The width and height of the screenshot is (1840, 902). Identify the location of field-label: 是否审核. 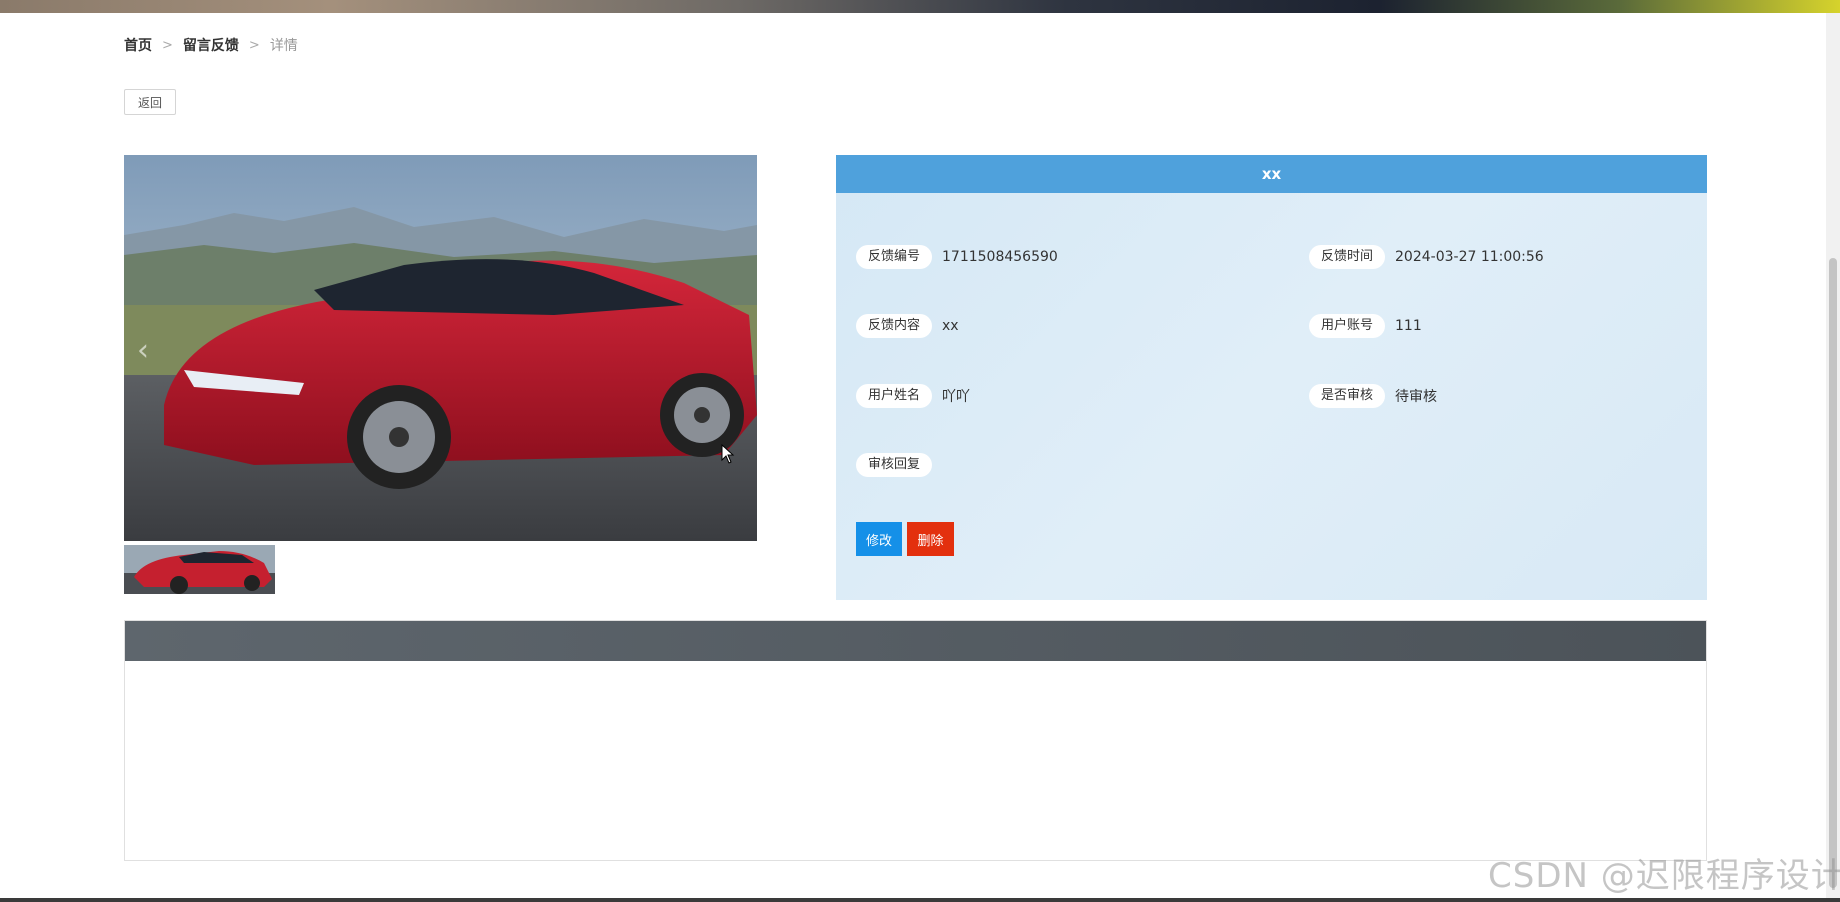
(1347, 396).